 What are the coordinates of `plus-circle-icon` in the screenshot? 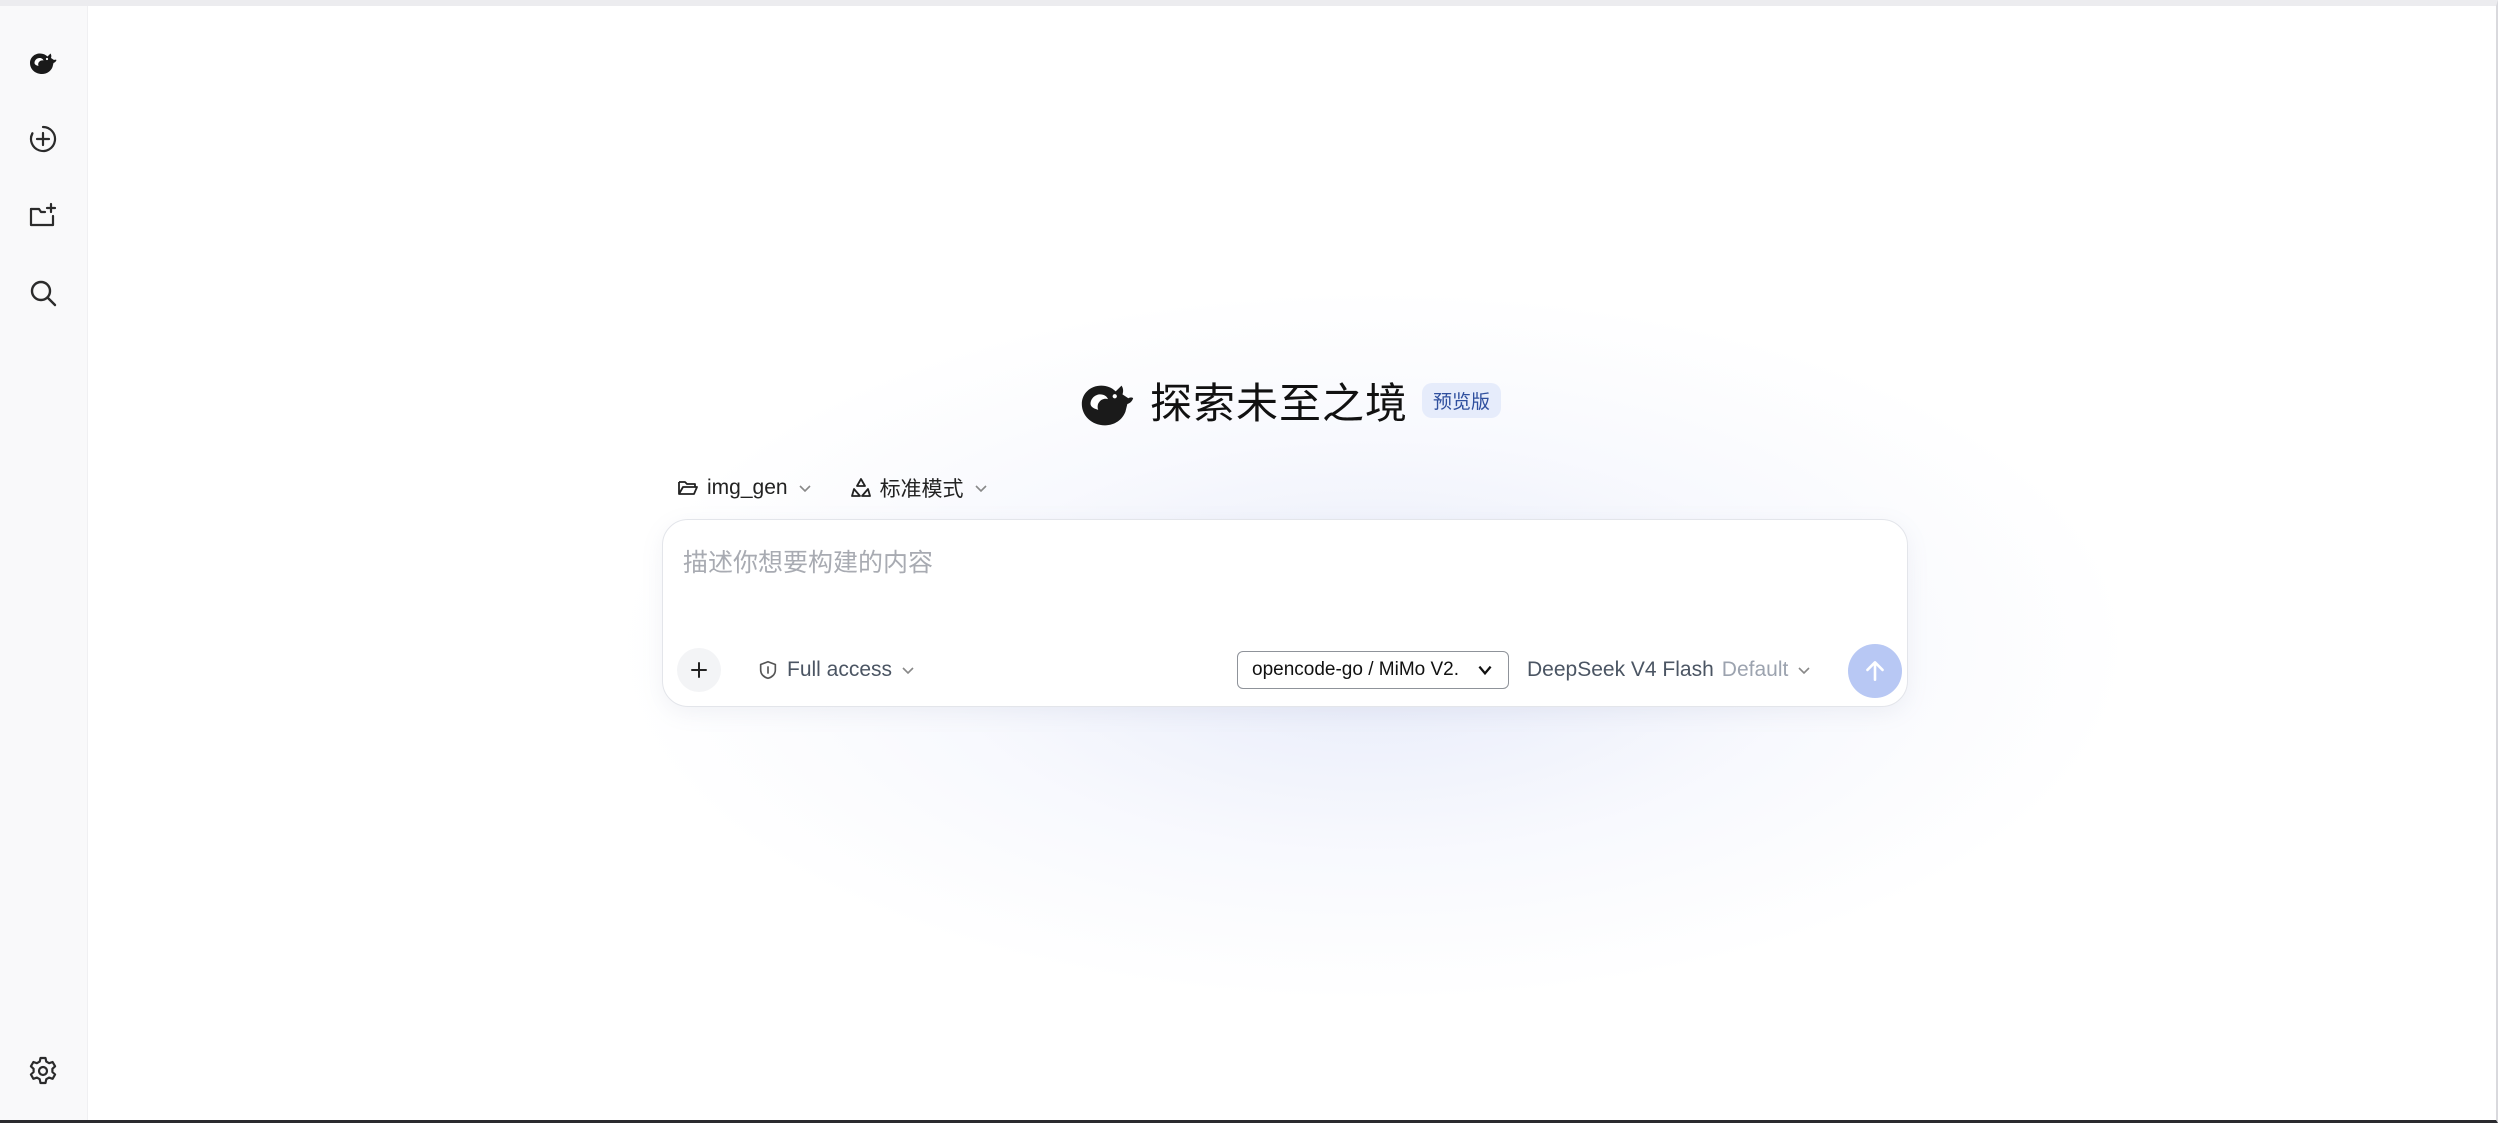 It's located at (43, 139).